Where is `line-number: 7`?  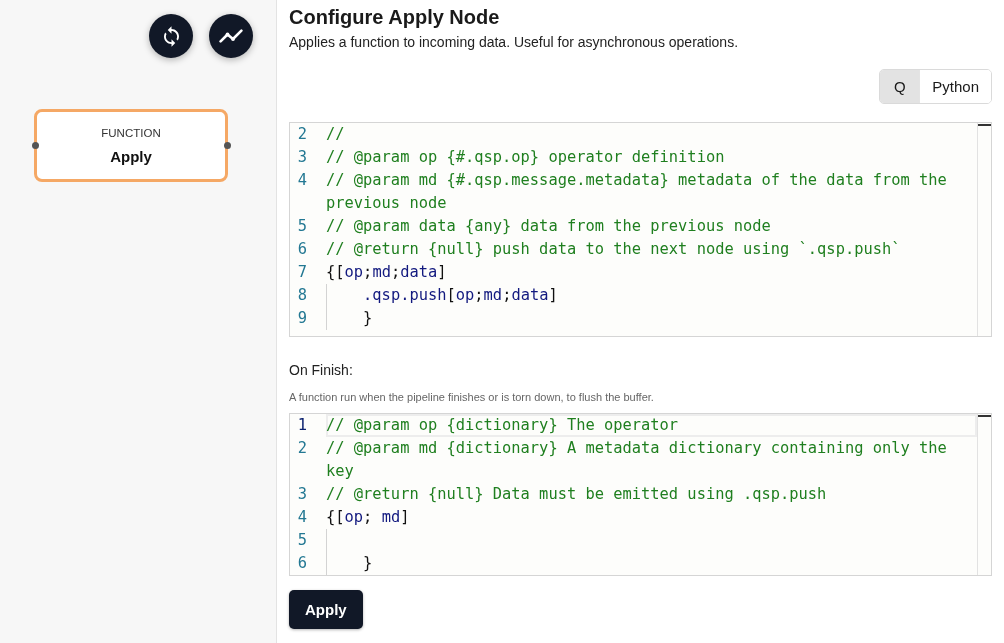 line-number: 7 is located at coordinates (302, 272).